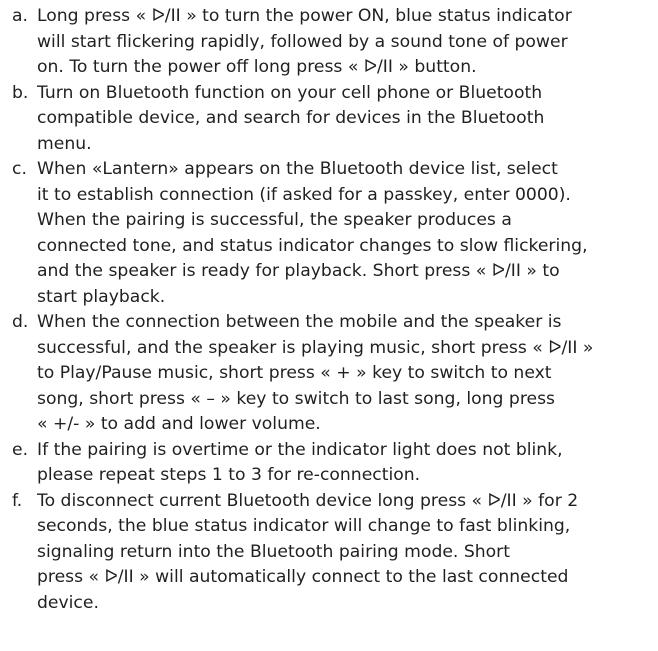 Image resolution: width=658 pixels, height=651 pixels. Describe the element at coordinates (20, 322) in the screenshot. I see `item-marker: d.` at that location.